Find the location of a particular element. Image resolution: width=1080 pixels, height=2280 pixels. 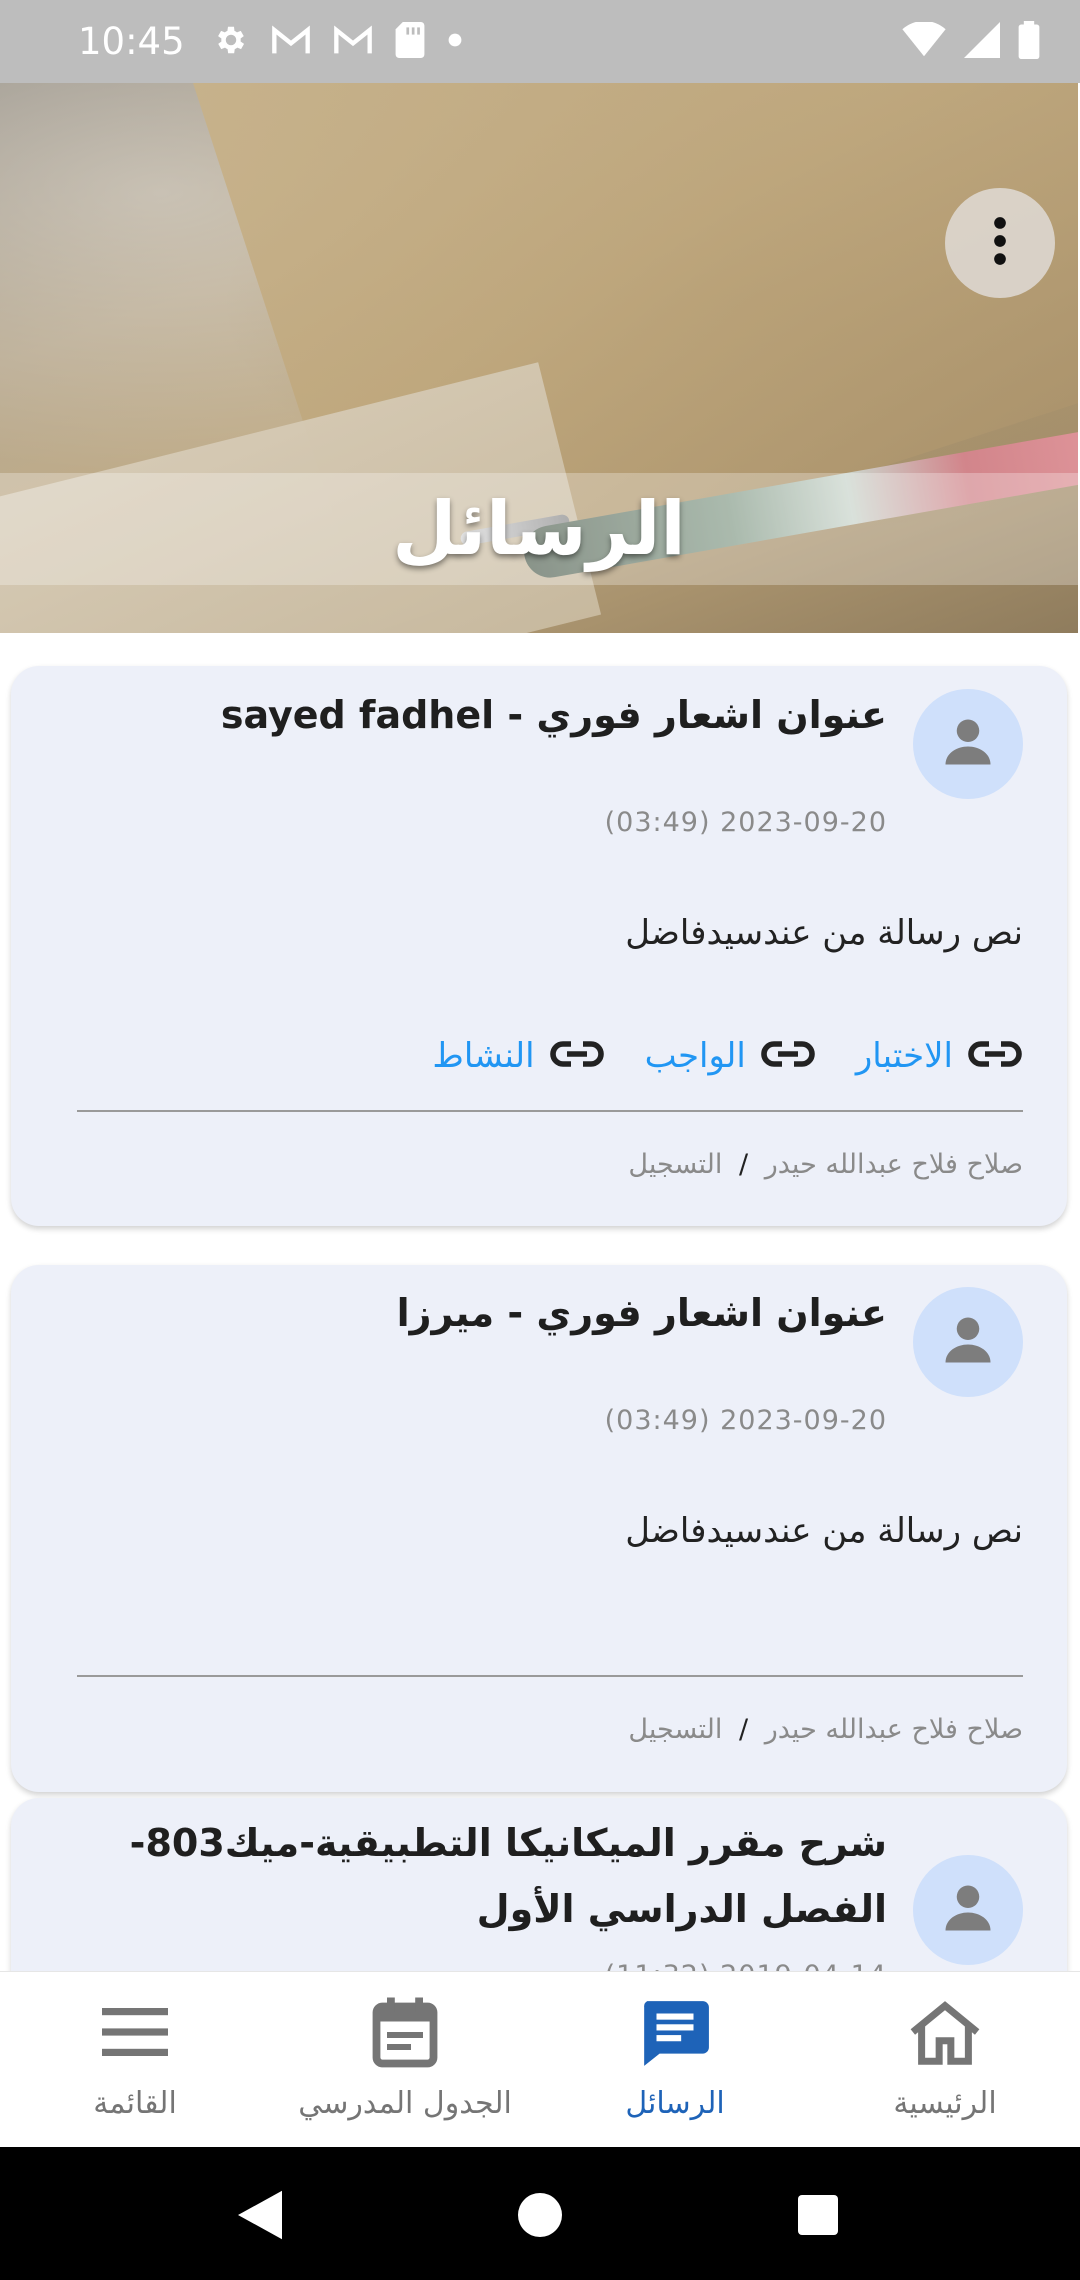

nav-home: الرئيسية is located at coordinates (945, 2060).